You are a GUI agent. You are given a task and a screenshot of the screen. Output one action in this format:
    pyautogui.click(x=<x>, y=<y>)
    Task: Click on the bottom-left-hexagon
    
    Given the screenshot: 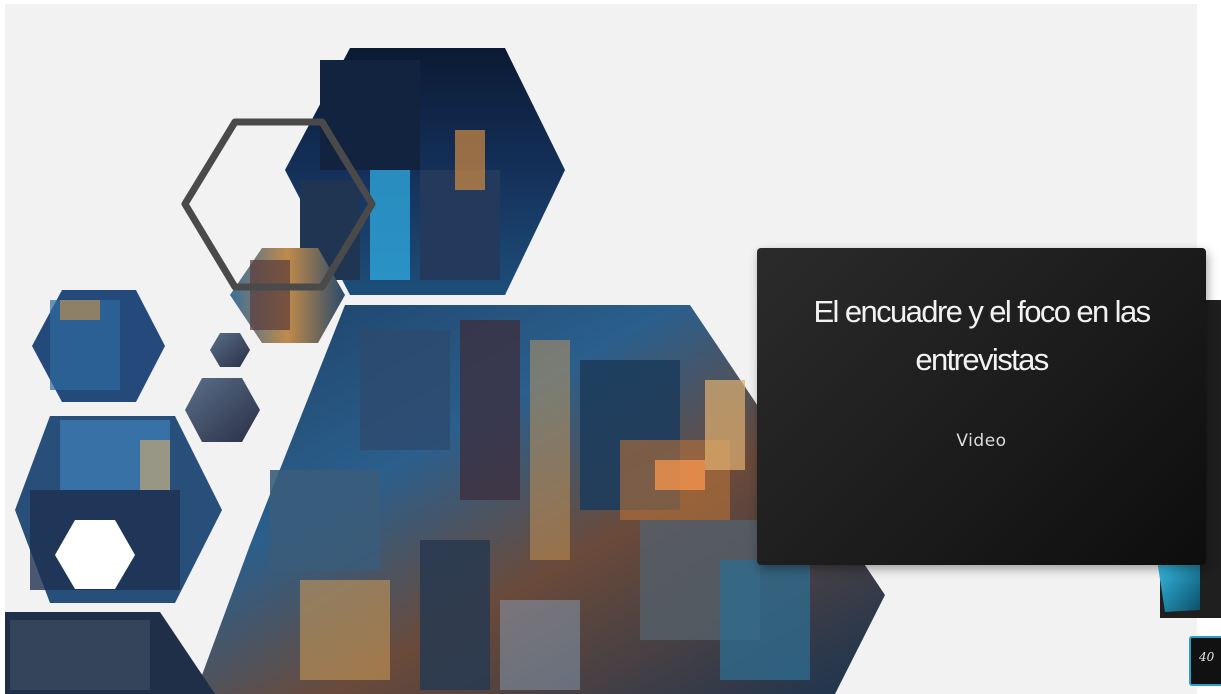 What is the action you would take?
    pyautogui.click(x=110, y=653)
    